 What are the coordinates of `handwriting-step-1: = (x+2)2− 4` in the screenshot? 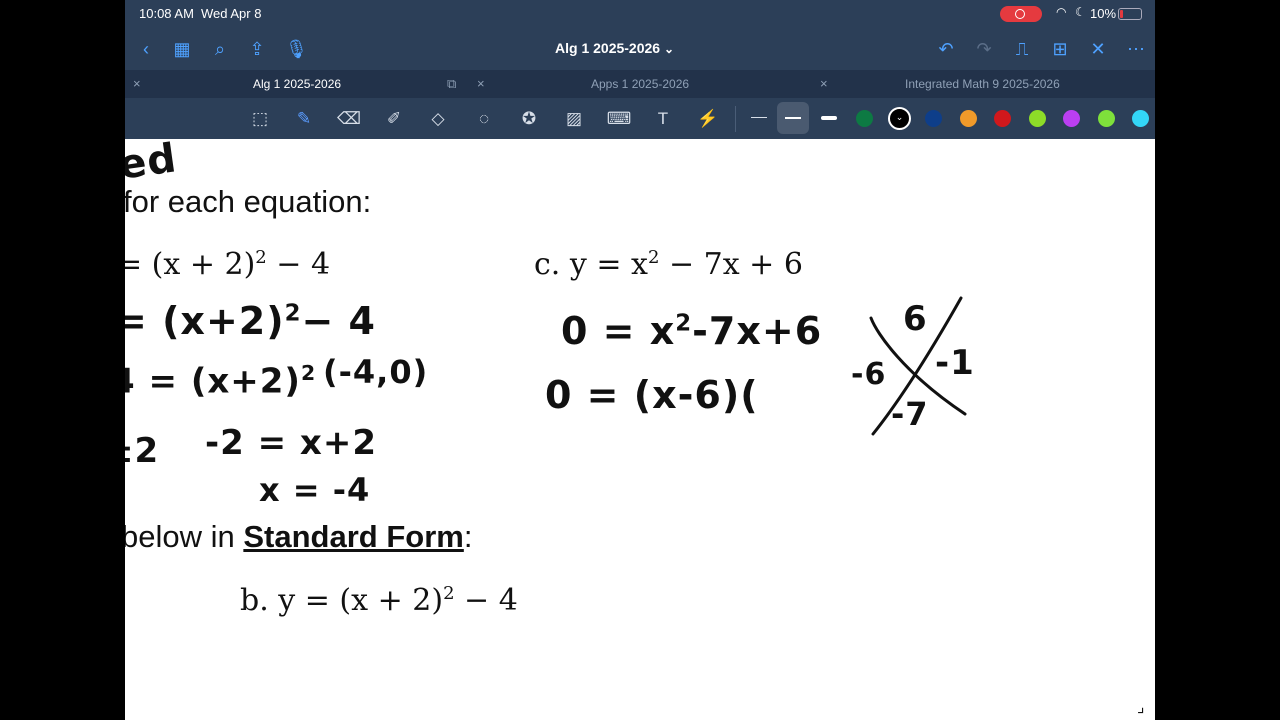 It's located at (250, 321).